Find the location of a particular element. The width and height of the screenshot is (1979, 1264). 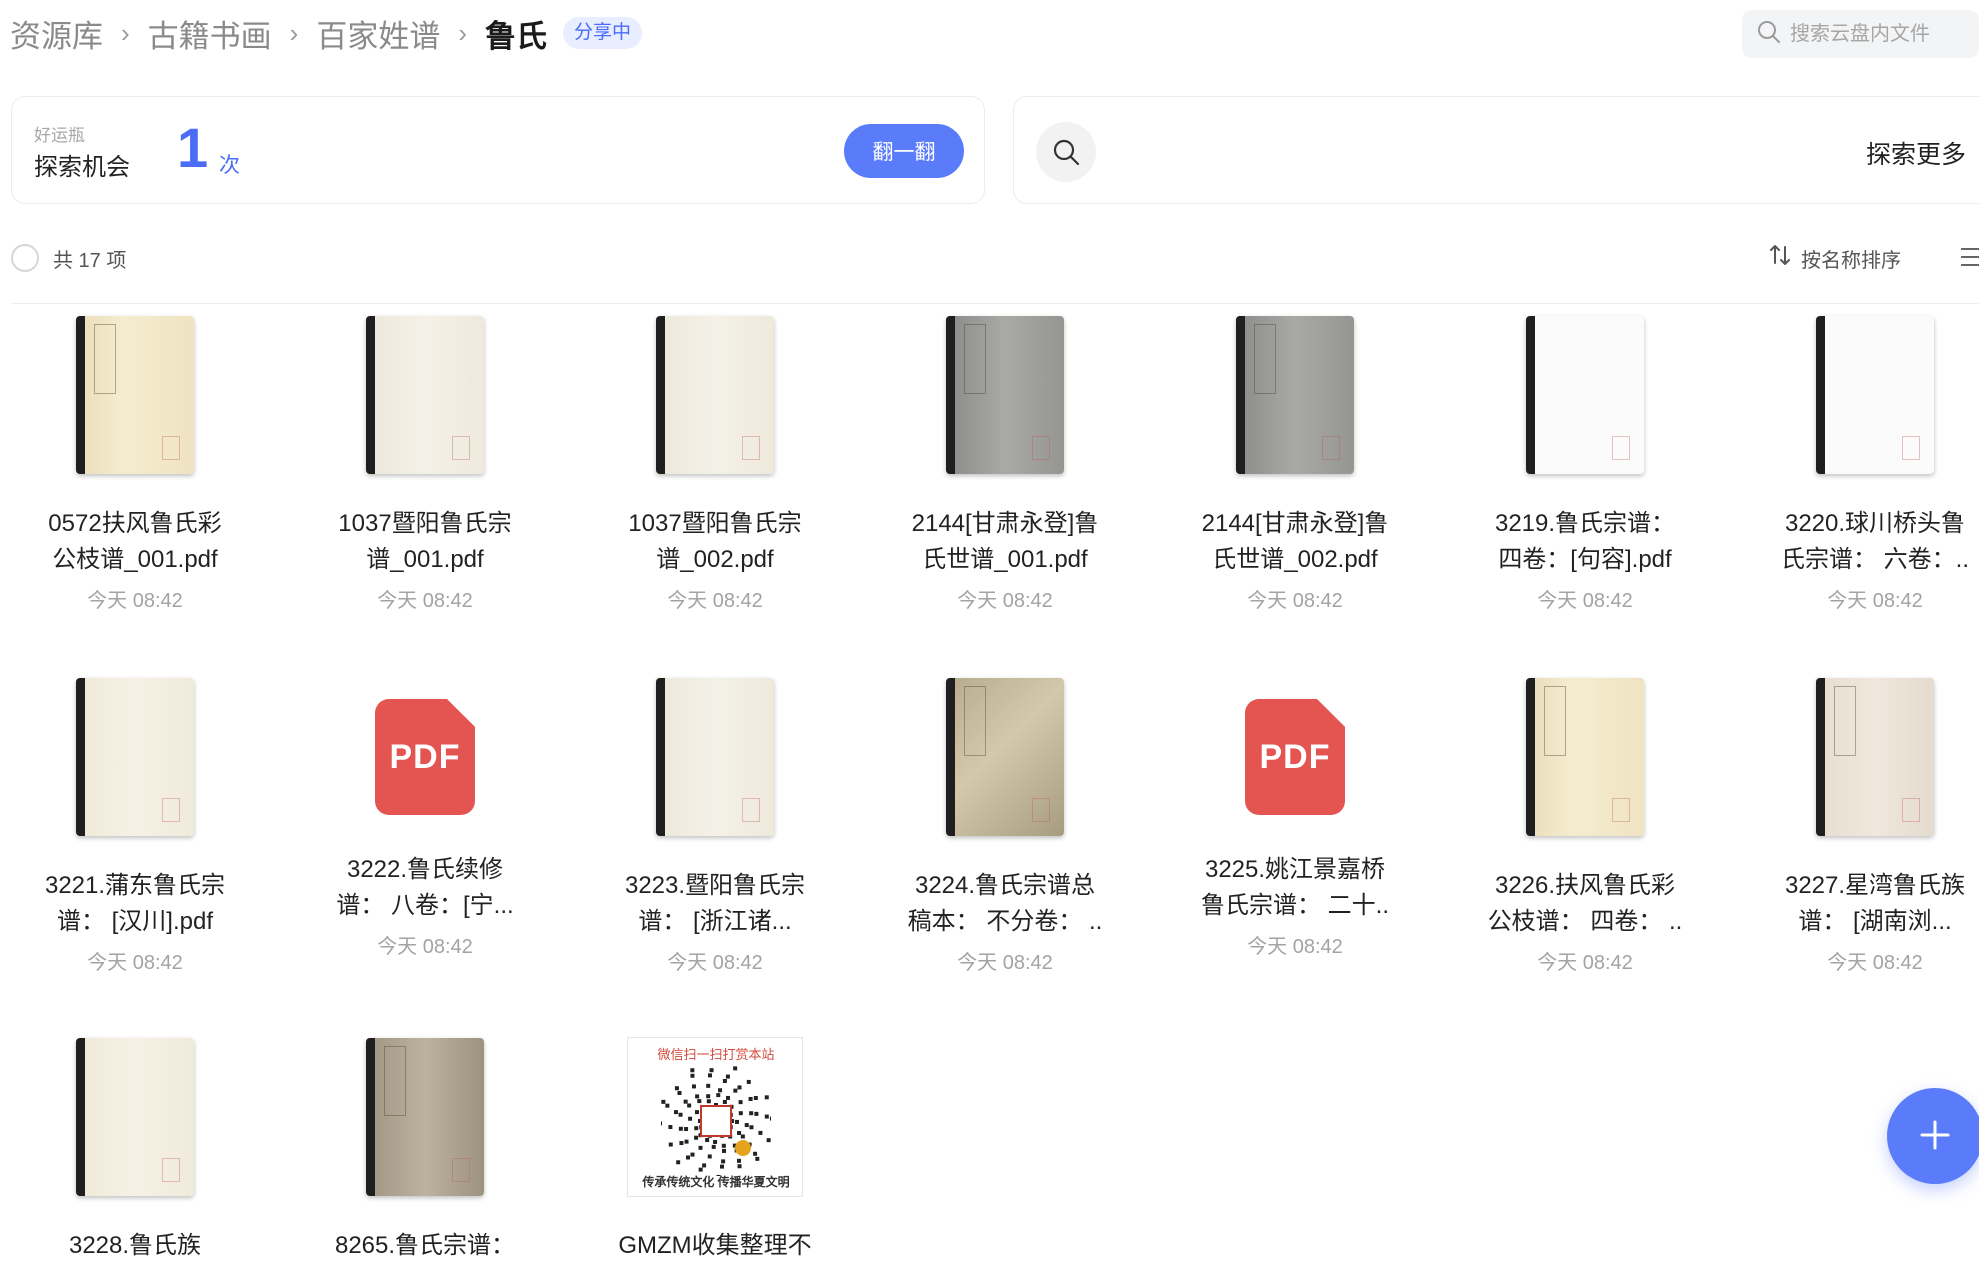

file-name-line1: 0572扶风鲁氏彩 is located at coordinates (135, 523).